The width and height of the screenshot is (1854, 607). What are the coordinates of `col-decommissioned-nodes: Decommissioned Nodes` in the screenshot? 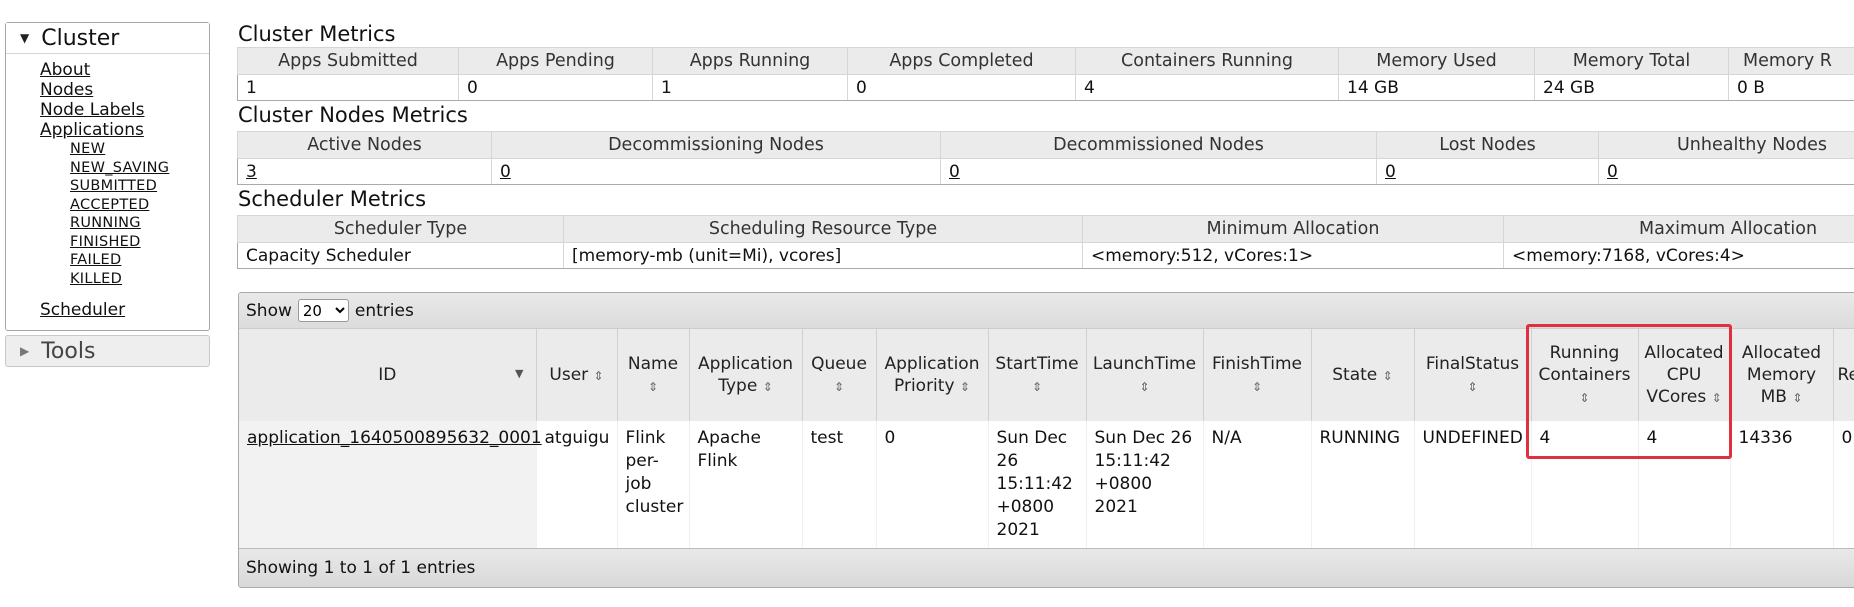 It's located at (1158, 145).